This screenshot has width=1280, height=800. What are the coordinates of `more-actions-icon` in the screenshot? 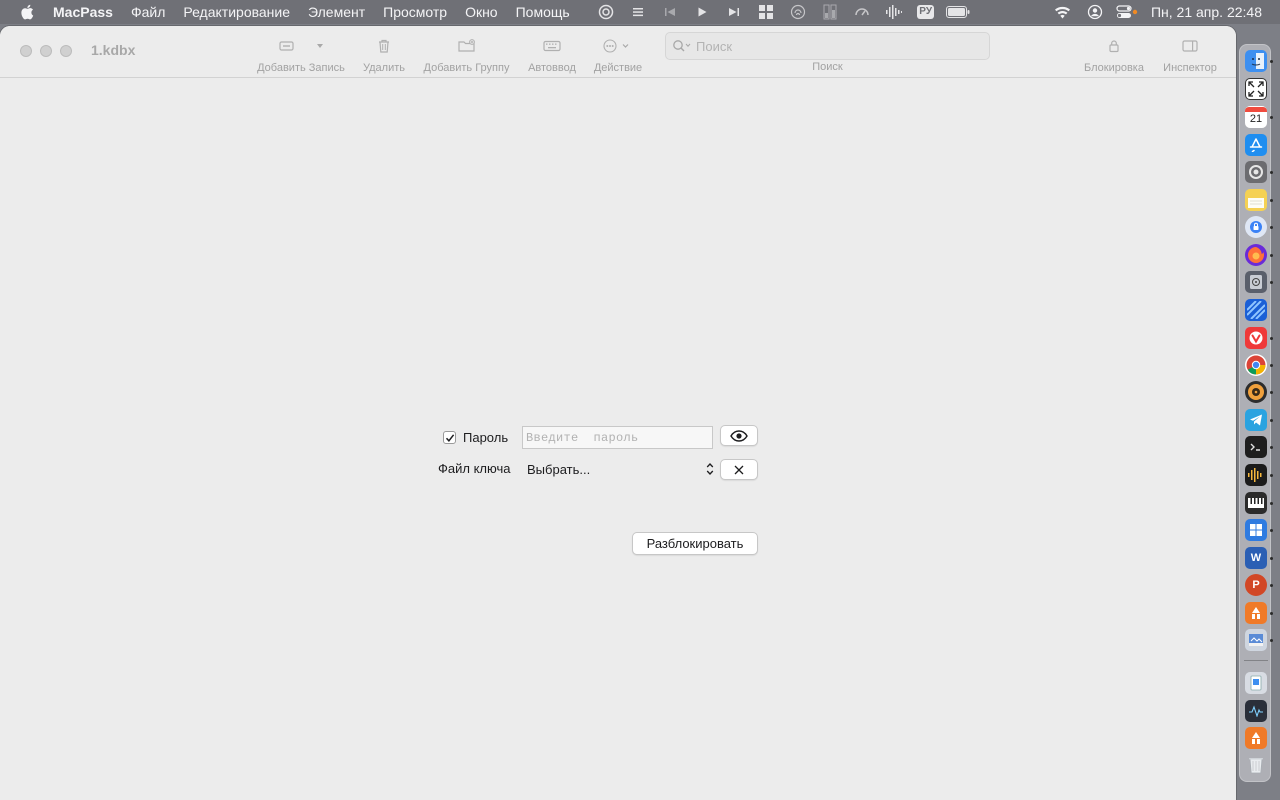 It's located at (616, 46).